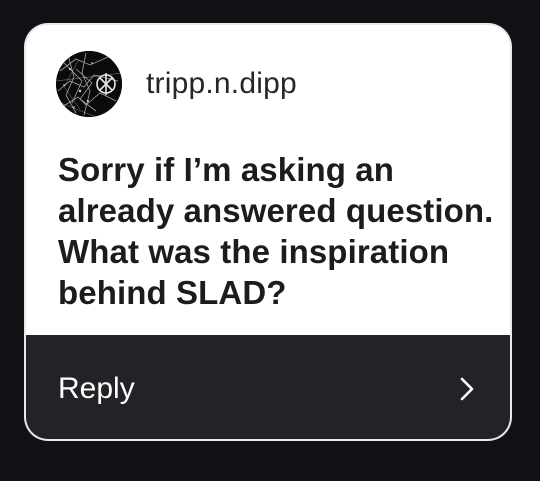 This screenshot has width=540, height=481. I want to click on avatar-image, so click(89, 84).